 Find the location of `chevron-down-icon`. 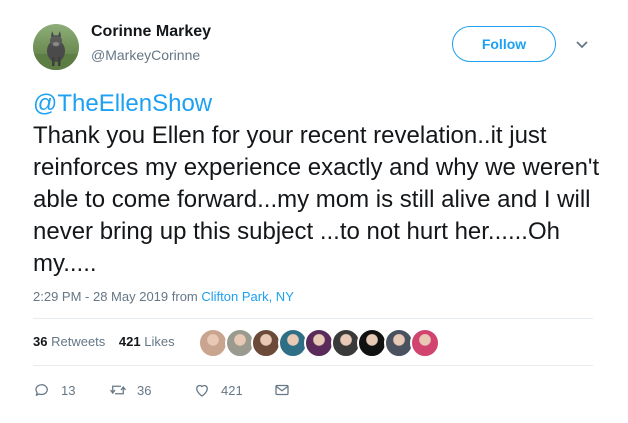

chevron-down-icon is located at coordinates (582, 45).